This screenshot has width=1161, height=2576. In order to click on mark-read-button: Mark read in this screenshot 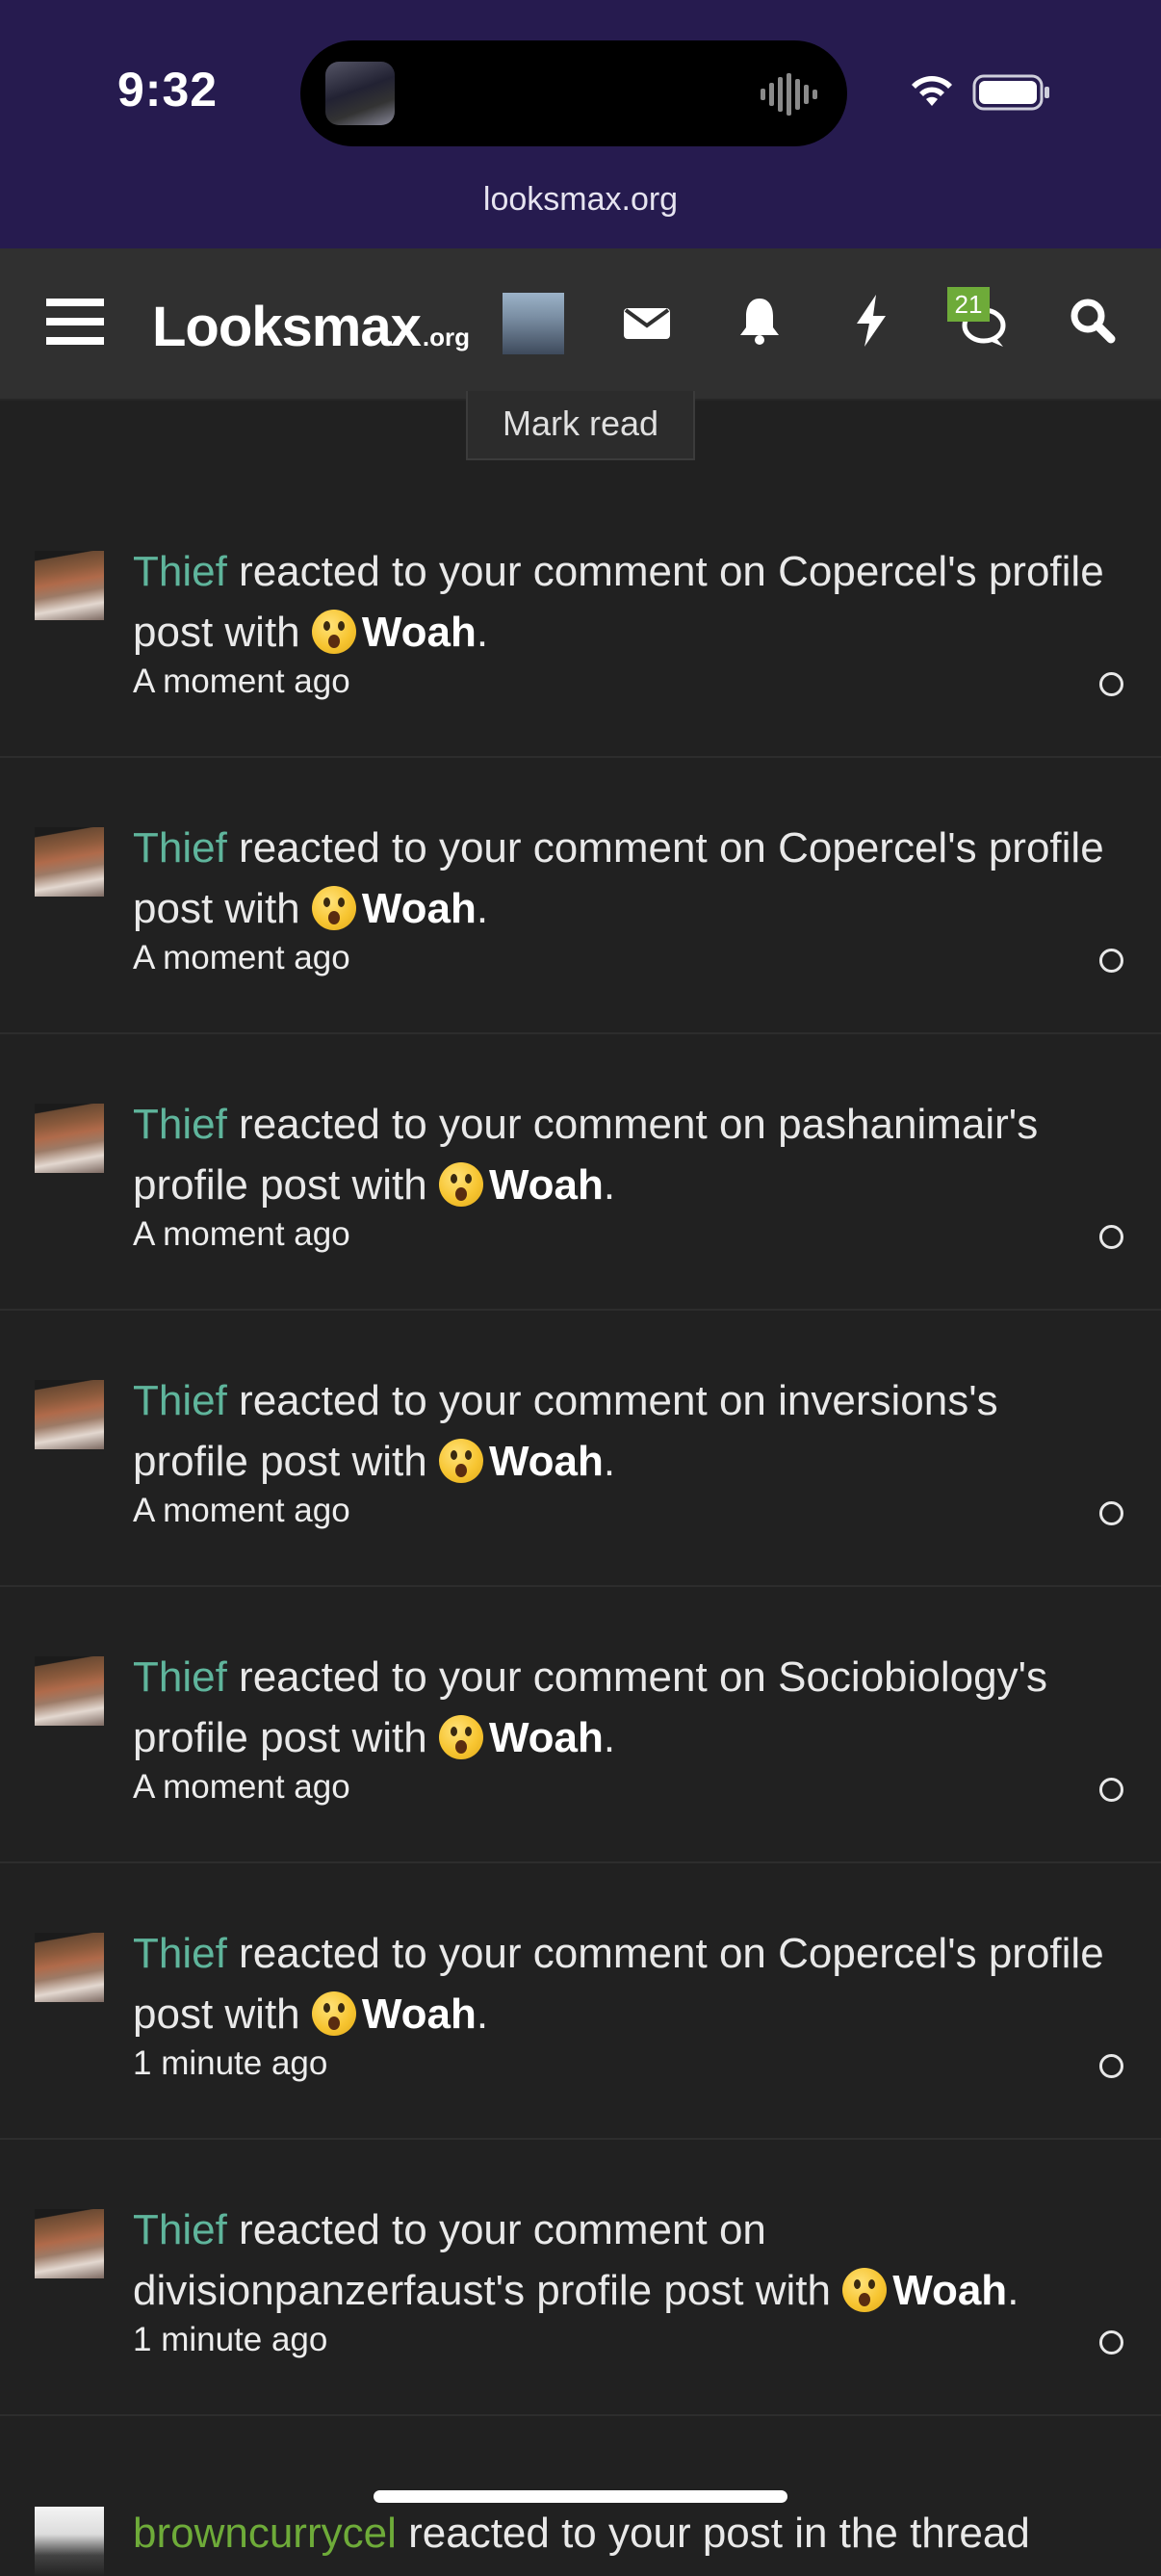, I will do `click(580, 425)`.